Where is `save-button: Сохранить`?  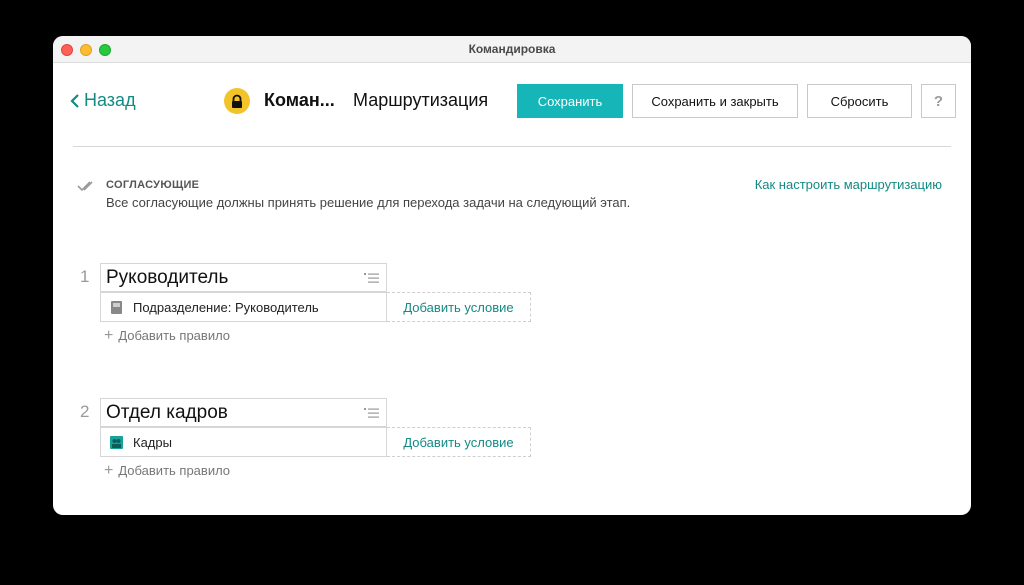
save-button: Сохранить is located at coordinates (570, 101).